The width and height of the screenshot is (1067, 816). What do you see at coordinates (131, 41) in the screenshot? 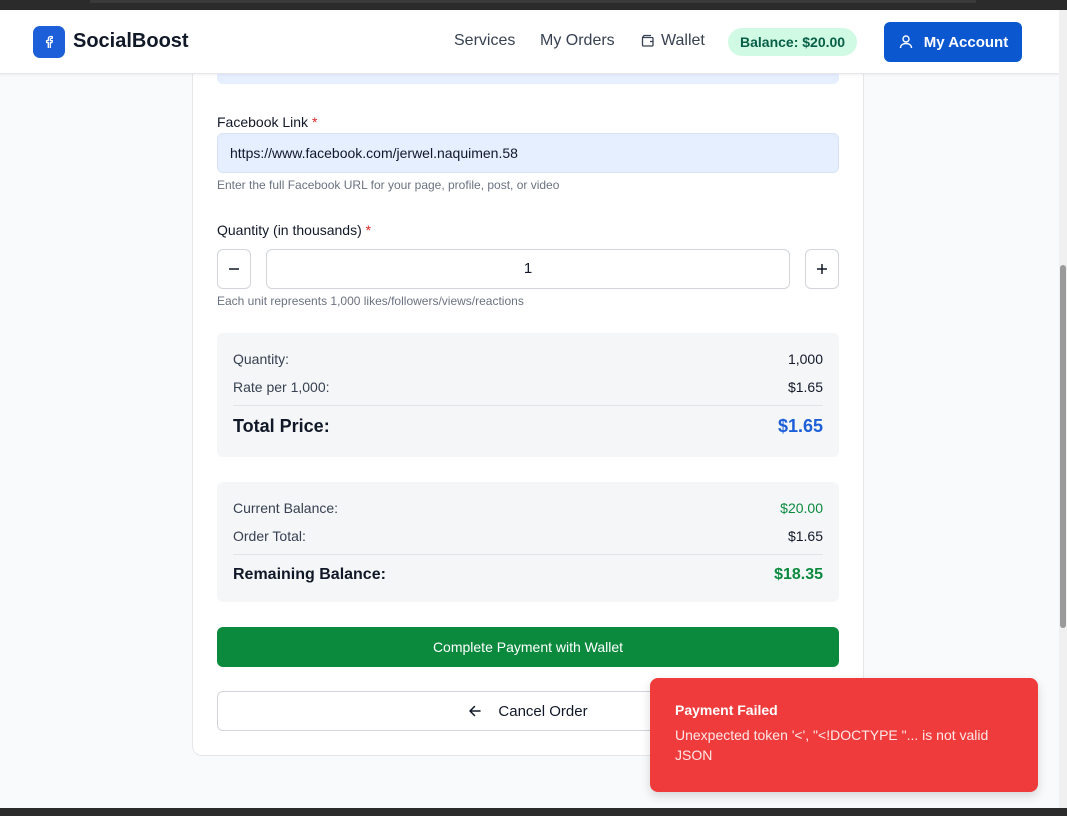
I see `brand-name: SocialBoost` at bounding box center [131, 41].